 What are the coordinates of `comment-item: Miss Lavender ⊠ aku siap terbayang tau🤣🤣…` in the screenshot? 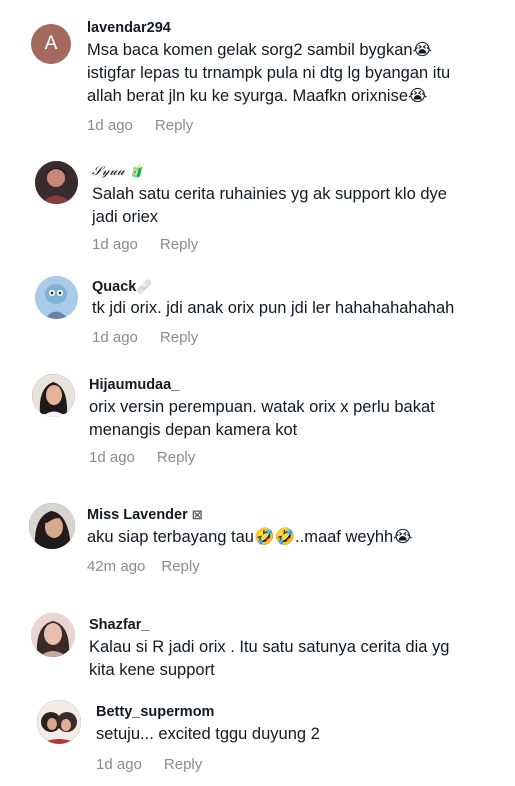 It's located at (257, 546).